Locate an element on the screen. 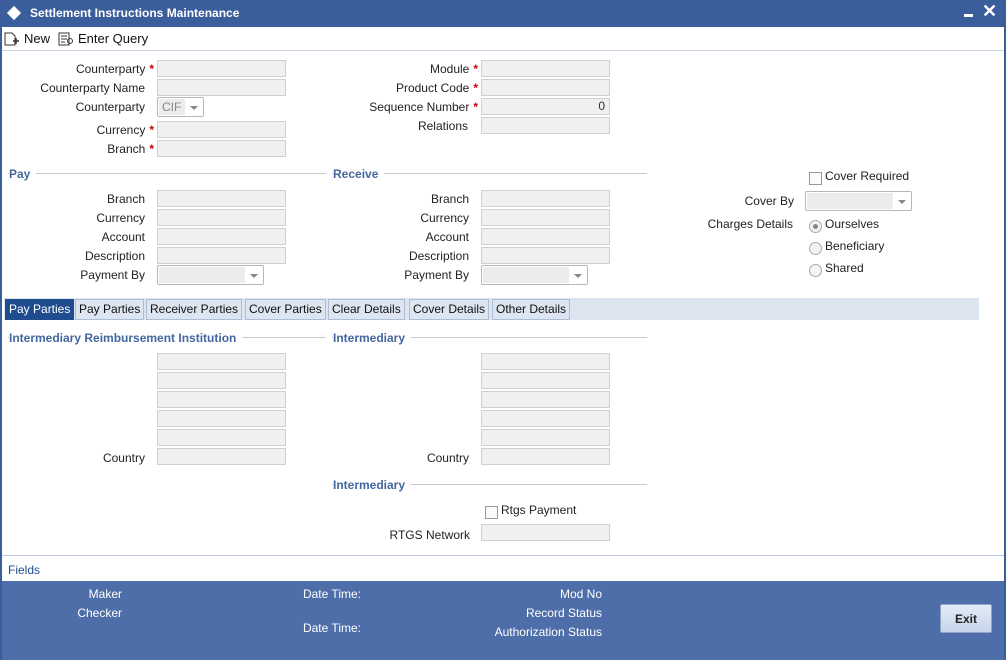  branch-label: Branch * is located at coordinates (130, 149).